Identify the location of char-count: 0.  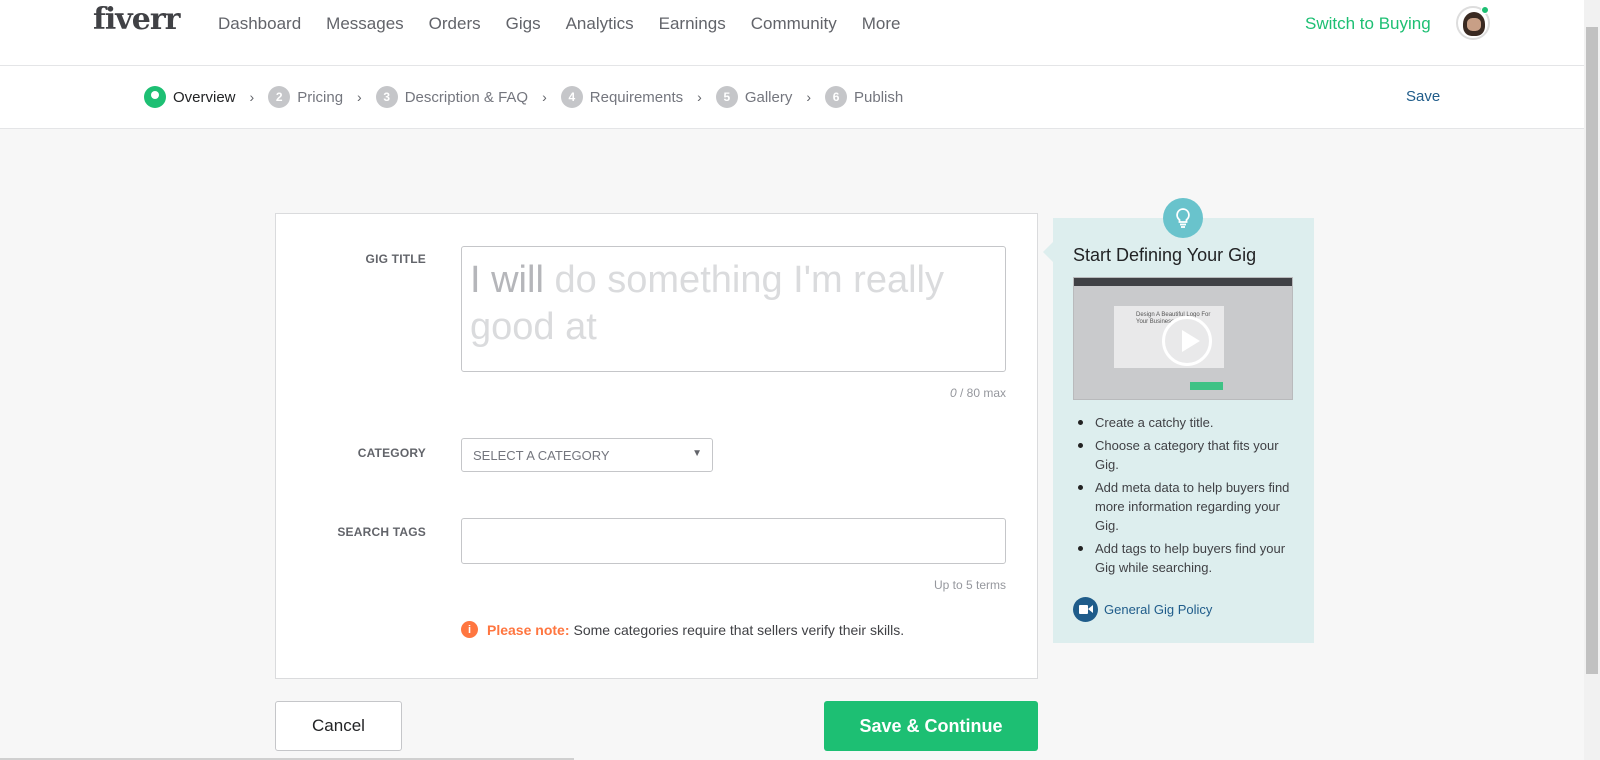
(953, 393).